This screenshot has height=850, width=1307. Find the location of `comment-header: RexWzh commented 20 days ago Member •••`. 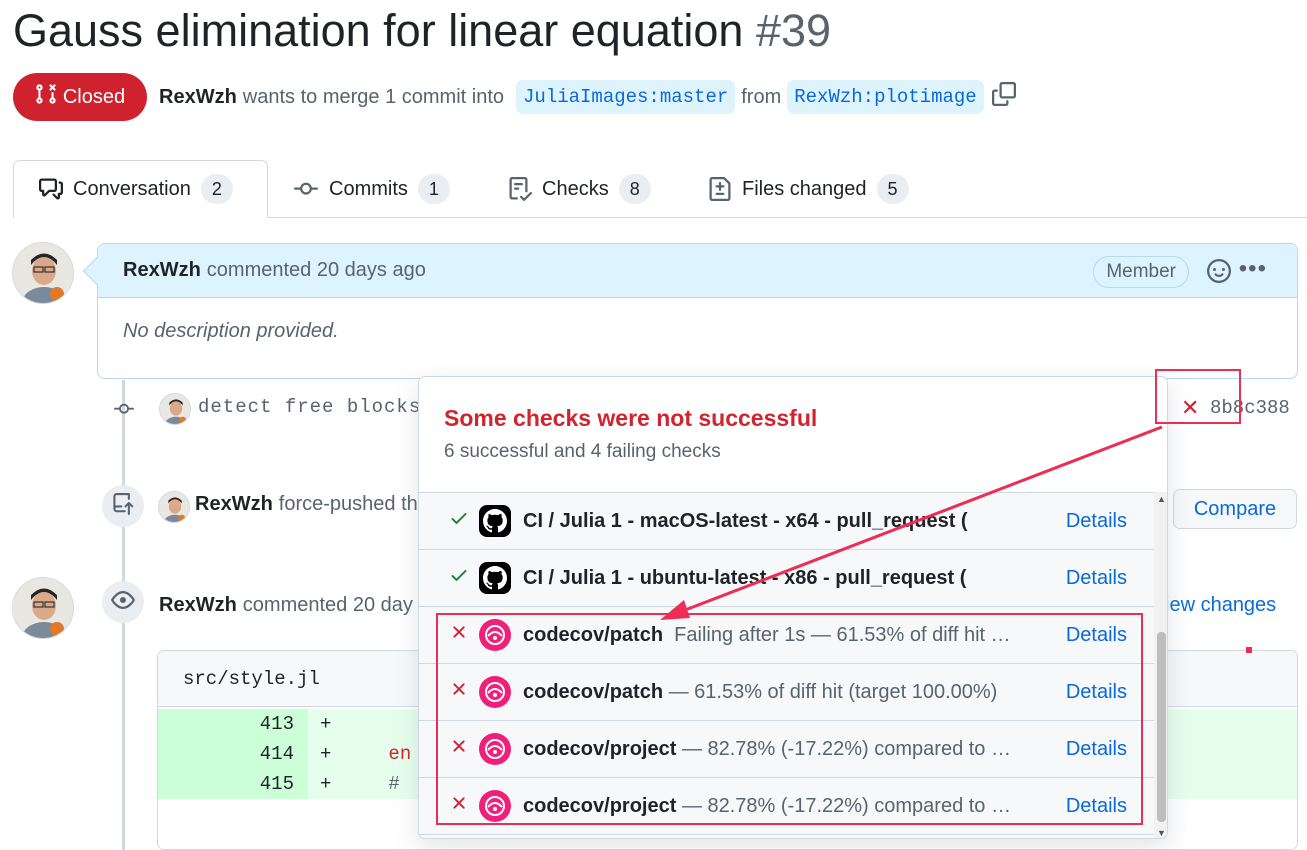

comment-header: RexWzh commented 20 days ago Member ••• is located at coordinates (689, 271).